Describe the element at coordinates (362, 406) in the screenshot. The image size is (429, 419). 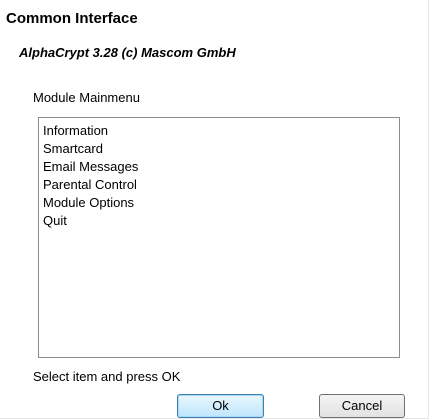
I see `cancel-button: Cancel` at that location.